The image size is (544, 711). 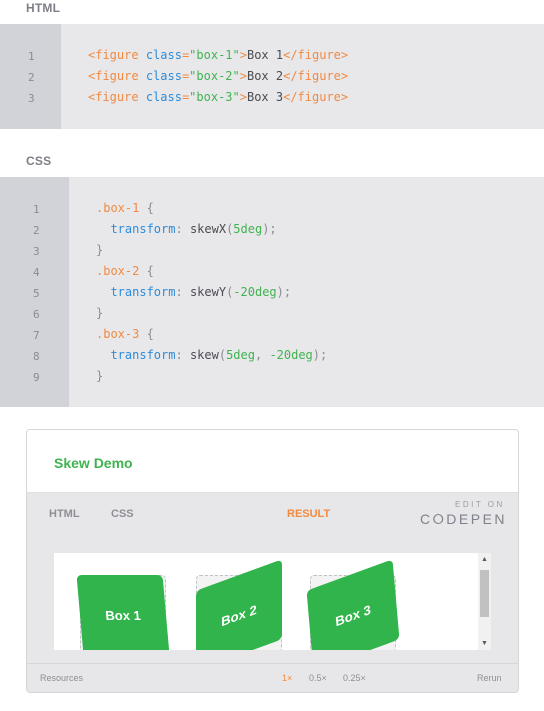 What do you see at coordinates (93, 463) in the screenshot?
I see `demo-title: Skew Demo` at bounding box center [93, 463].